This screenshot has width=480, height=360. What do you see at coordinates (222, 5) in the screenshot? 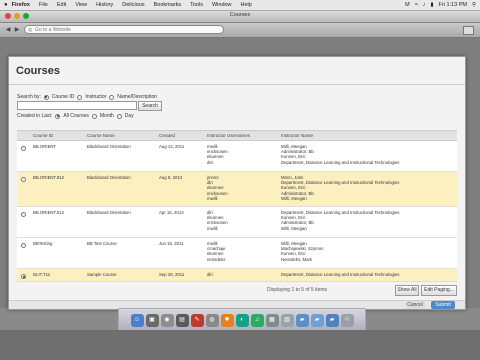
I see `menu-window: Window` at bounding box center [222, 5].